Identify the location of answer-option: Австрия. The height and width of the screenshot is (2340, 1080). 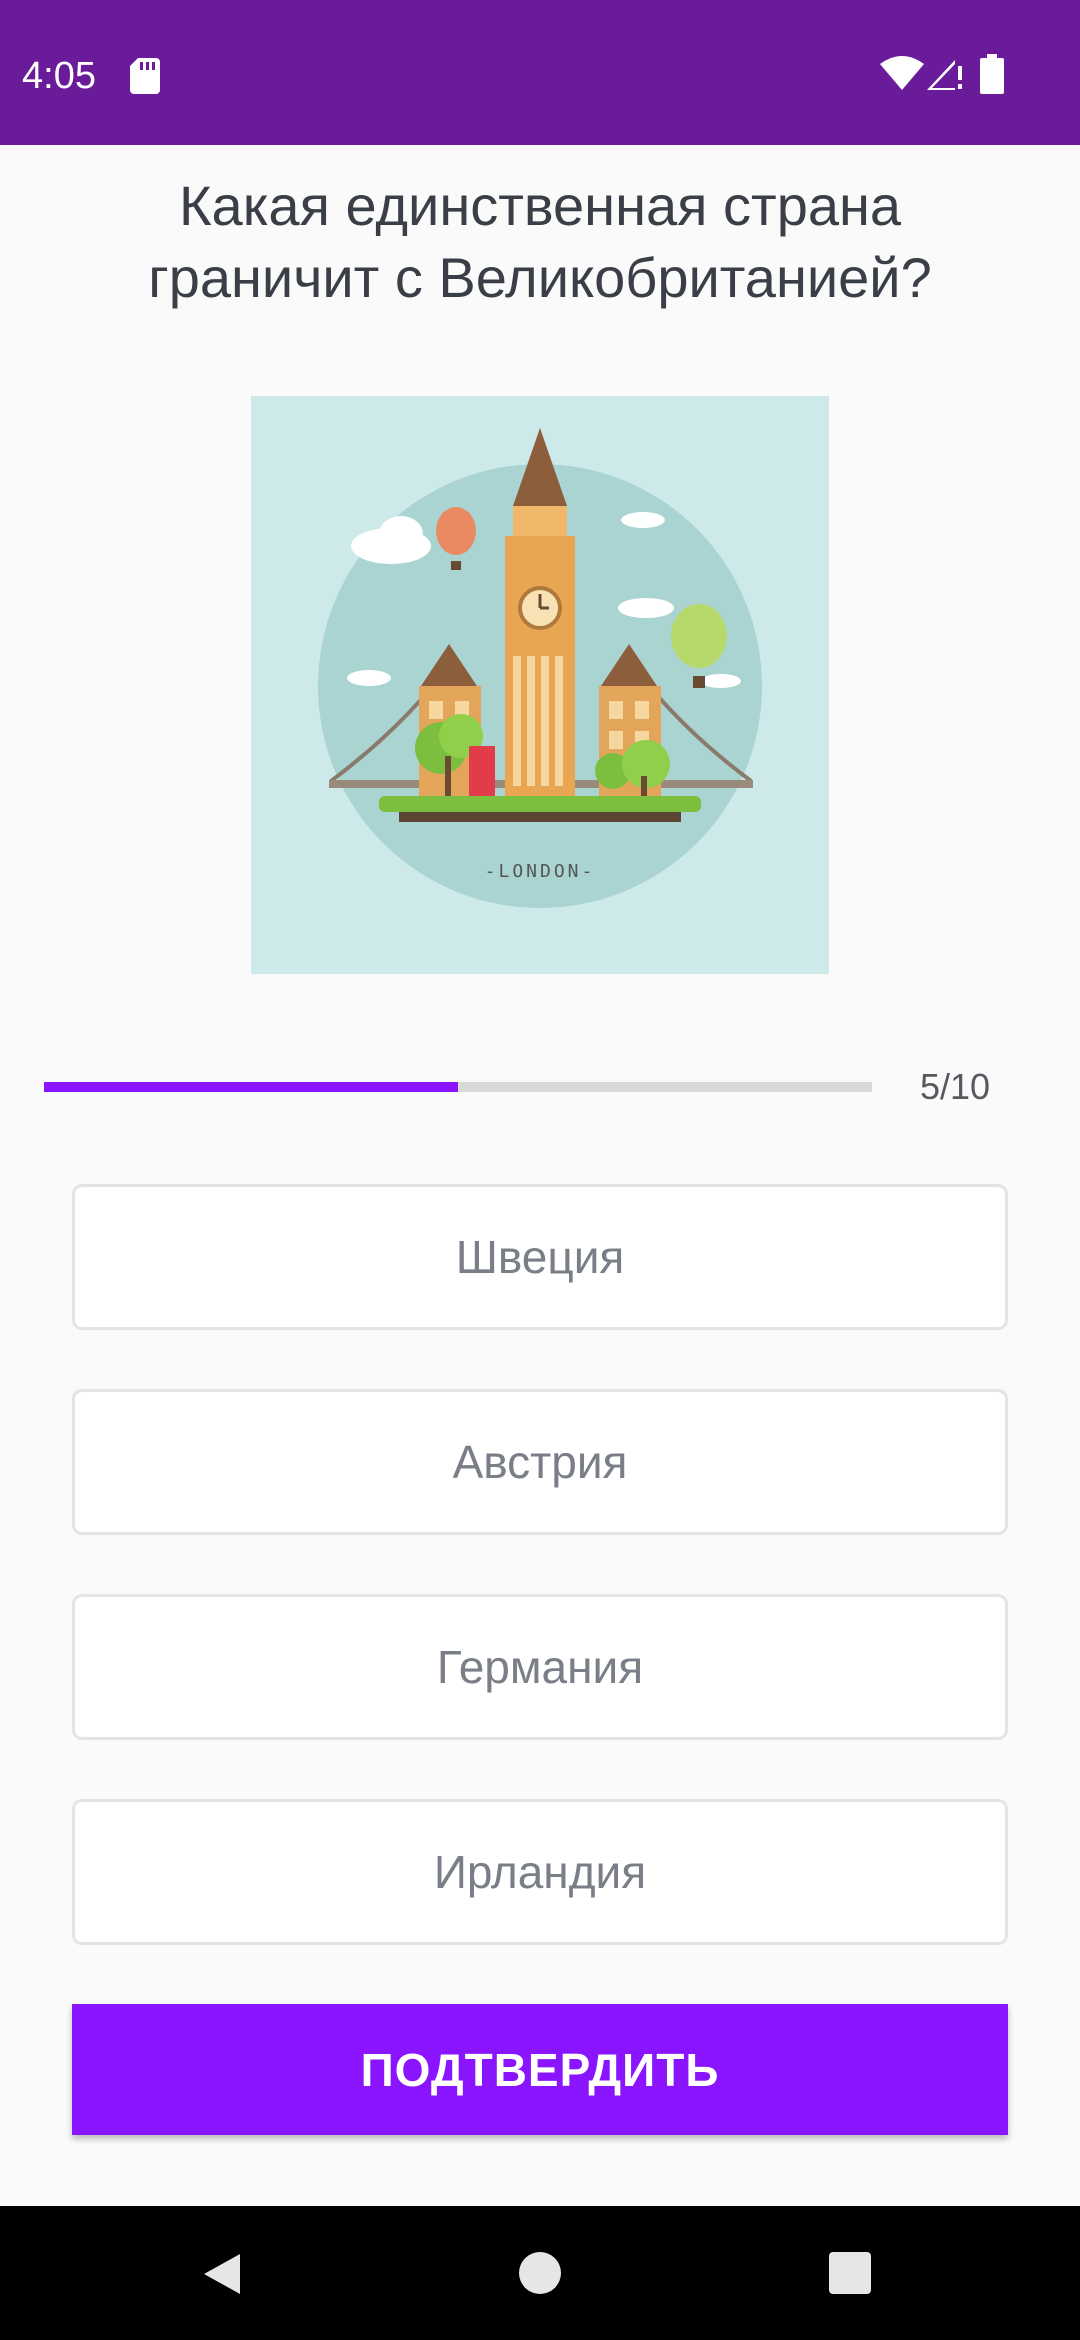
(540, 1462).